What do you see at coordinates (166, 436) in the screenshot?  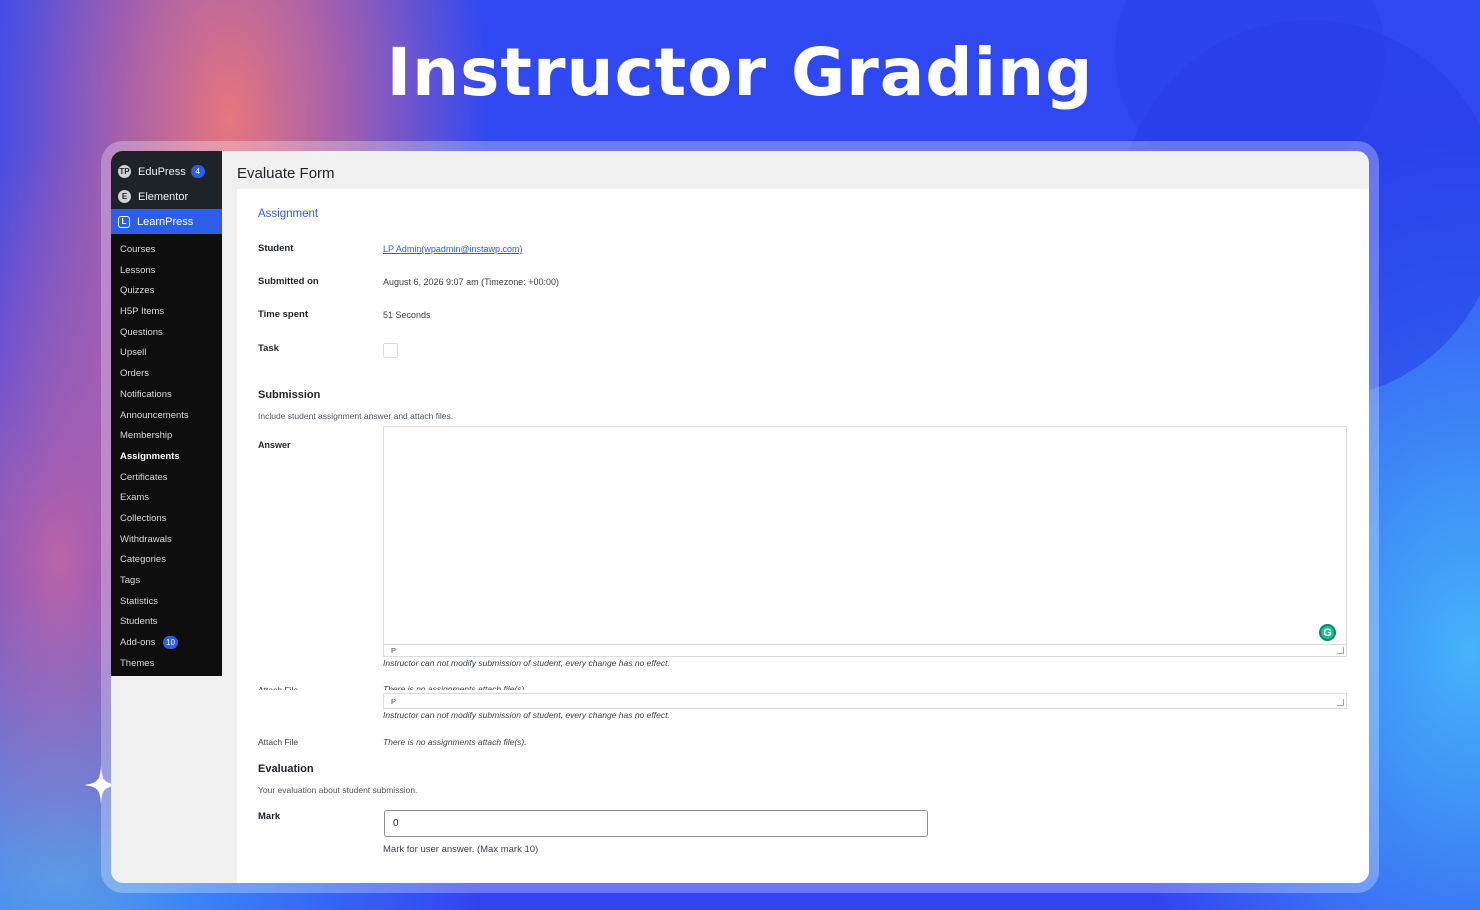 I see `submenu-item-membership: Membership` at bounding box center [166, 436].